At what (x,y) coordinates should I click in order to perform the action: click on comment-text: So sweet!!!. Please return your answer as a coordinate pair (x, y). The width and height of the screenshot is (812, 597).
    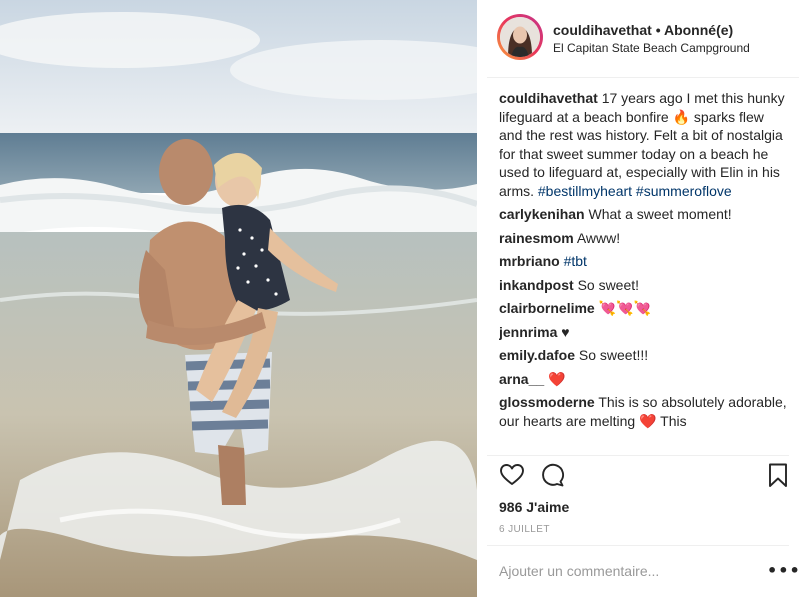
    Looking at the image, I should click on (613, 355).